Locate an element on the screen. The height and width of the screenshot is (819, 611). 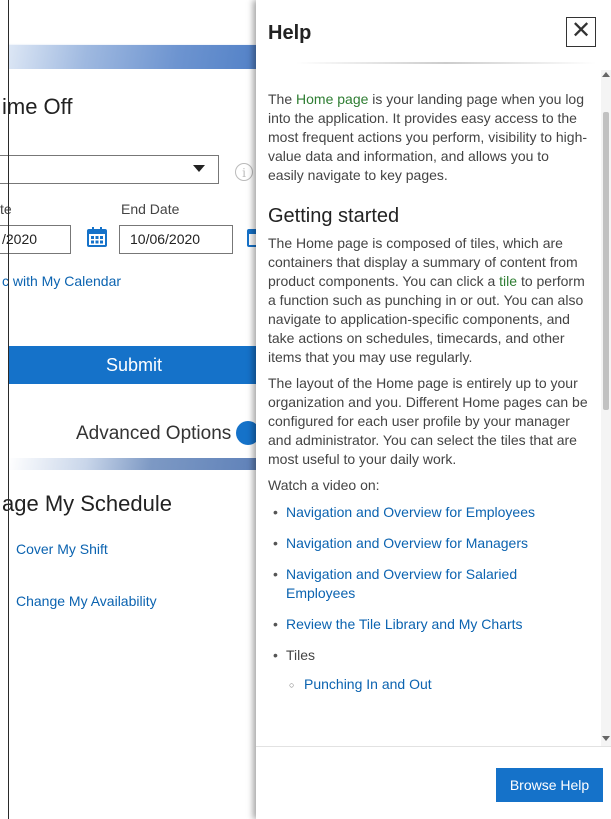
end-date-input: 10/06/2020 is located at coordinates (176, 239).